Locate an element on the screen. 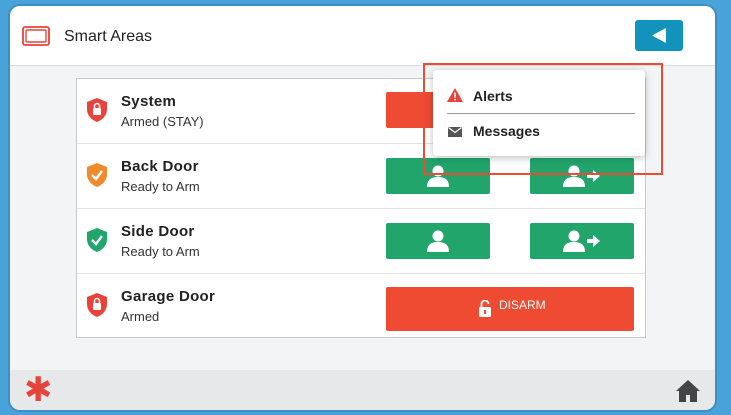  area-name: Back Door is located at coordinates (160, 166).